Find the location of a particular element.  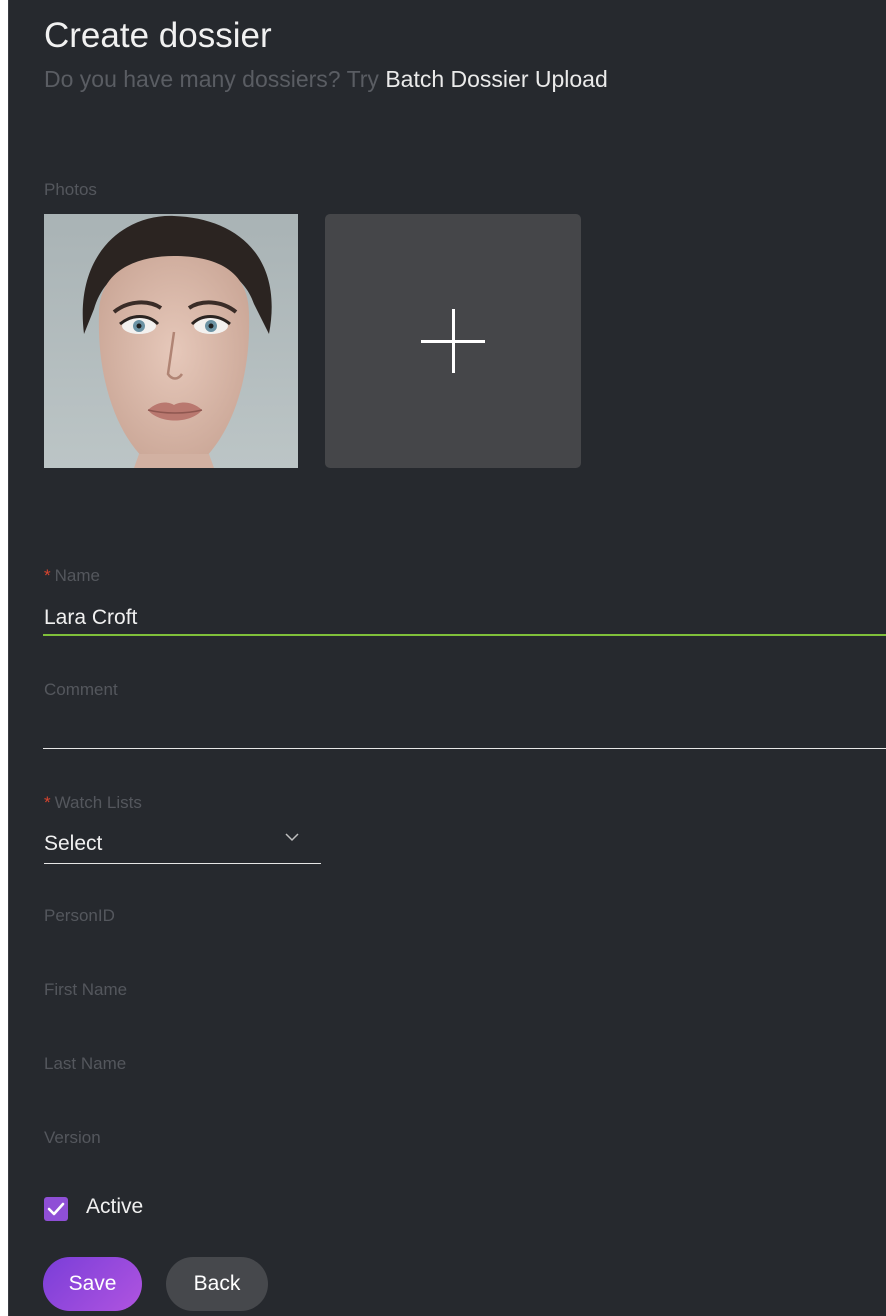

face-photo-image is located at coordinates (171, 341).